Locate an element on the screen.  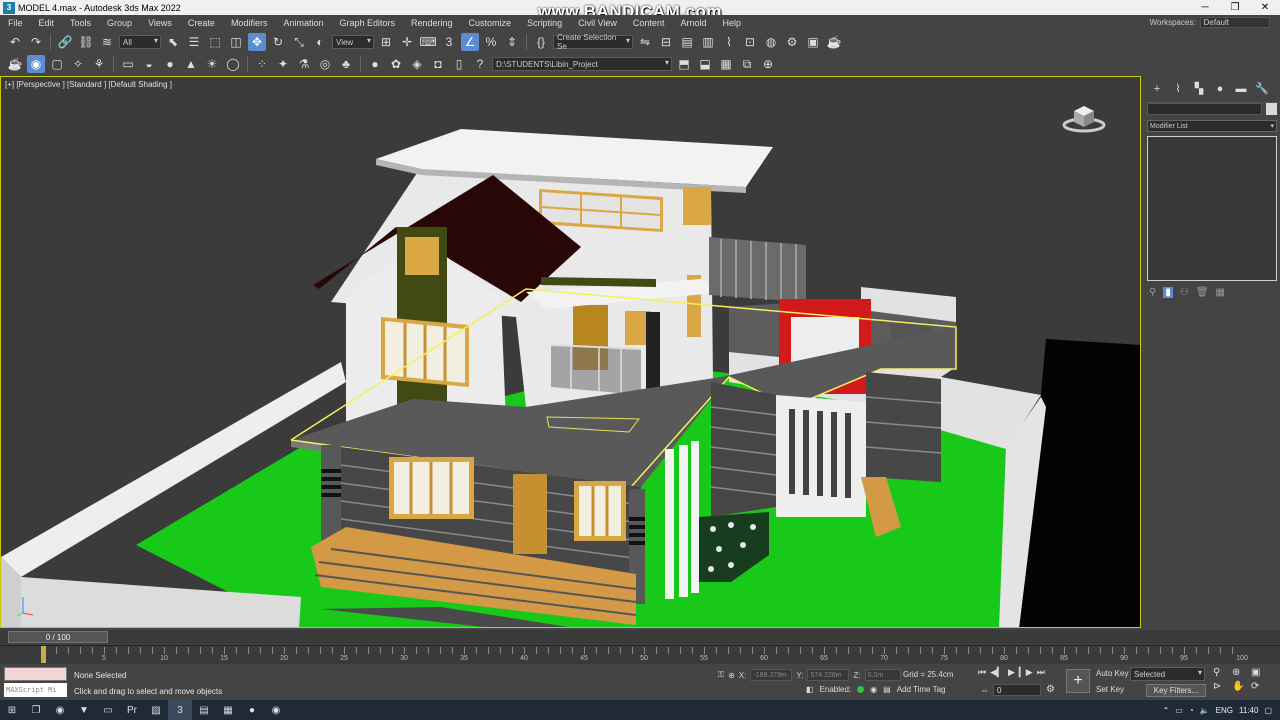
task-view-icon: ❐ is located at coordinates (36, 710).